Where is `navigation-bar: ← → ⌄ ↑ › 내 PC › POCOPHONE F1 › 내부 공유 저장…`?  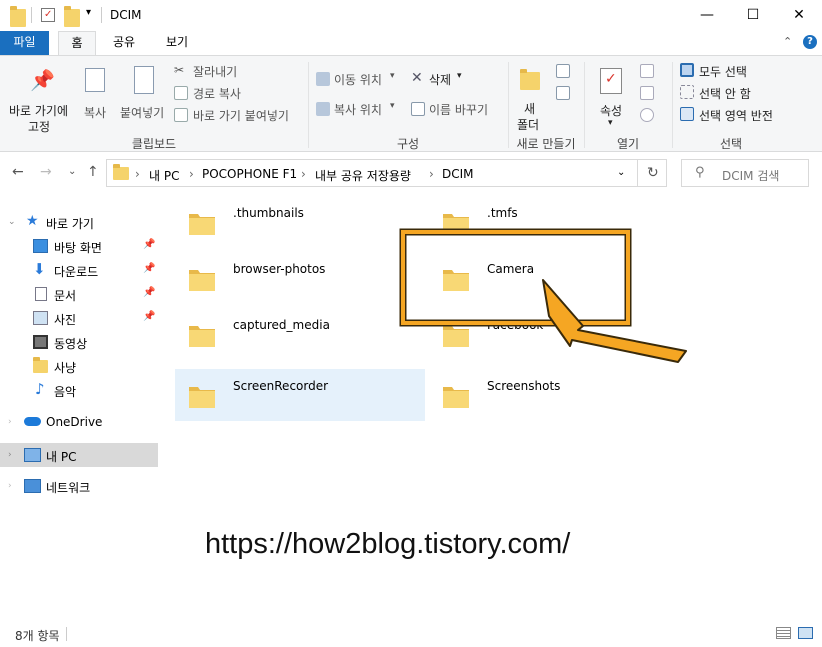 navigation-bar: ← → ⌄ ↑ › 내 PC › POCOPHONE F1 › 내부 공유 저장… is located at coordinates (411, 173).